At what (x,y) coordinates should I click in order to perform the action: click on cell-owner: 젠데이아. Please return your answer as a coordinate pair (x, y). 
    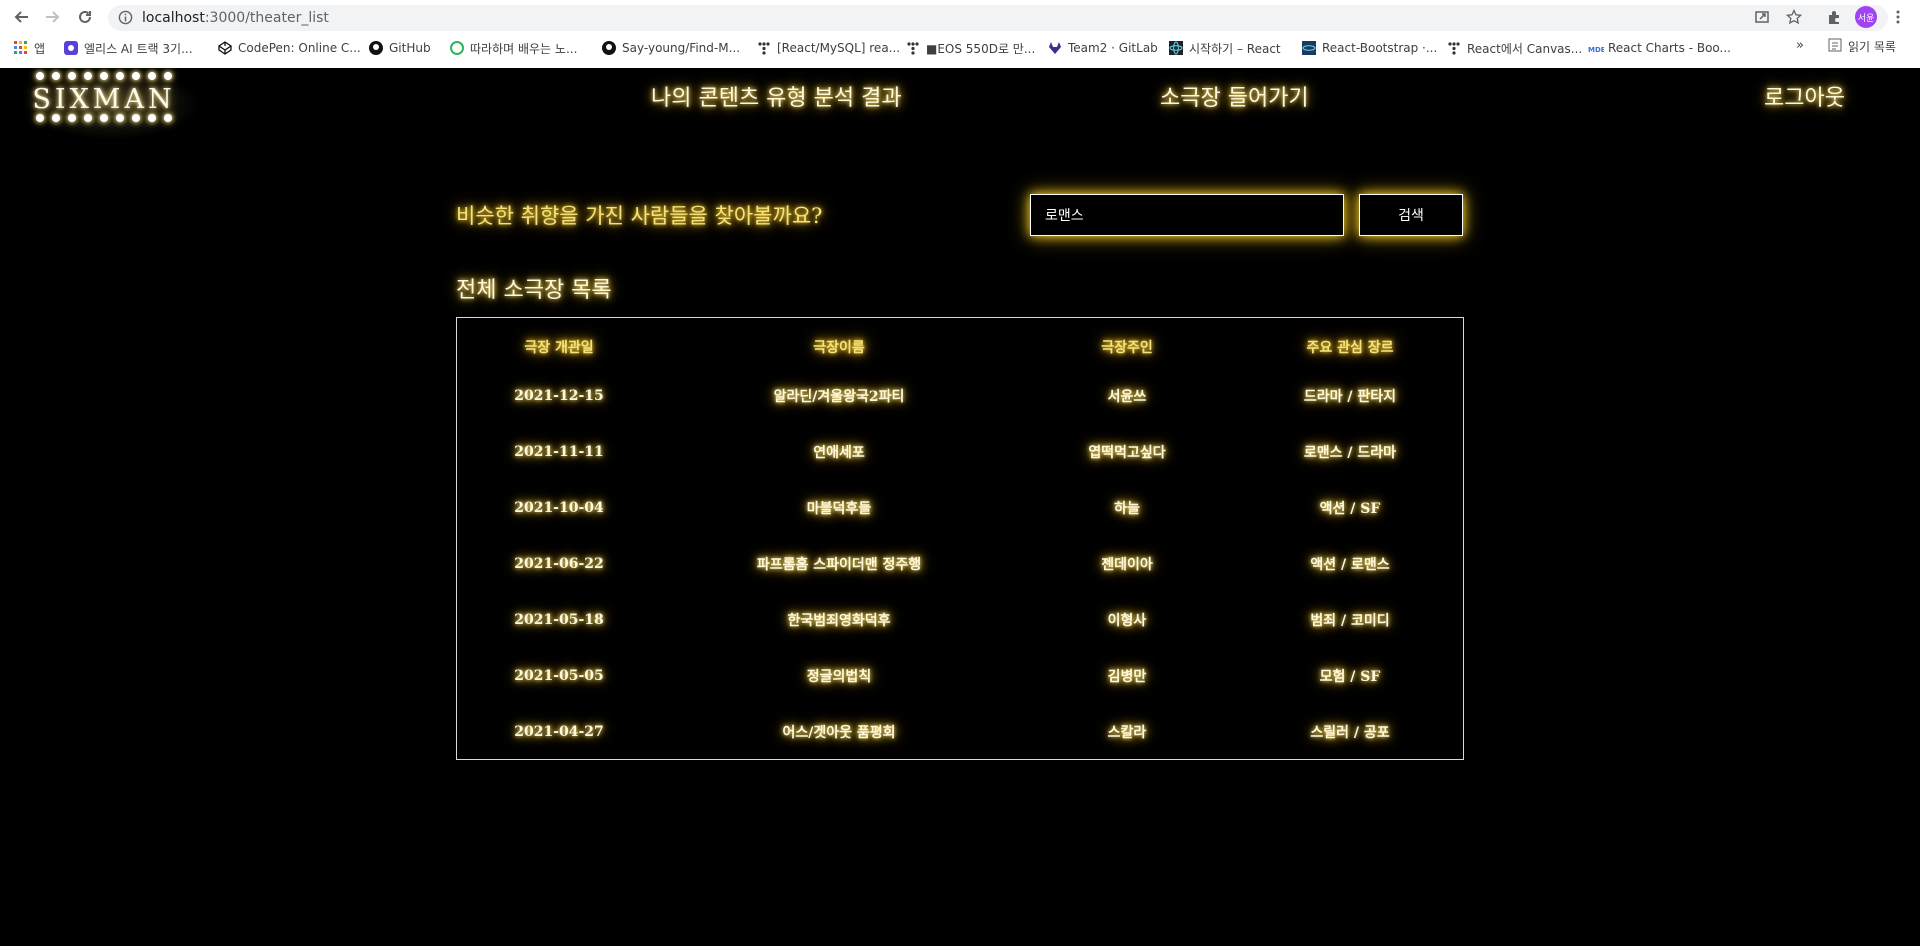
    Looking at the image, I should click on (1127, 565).